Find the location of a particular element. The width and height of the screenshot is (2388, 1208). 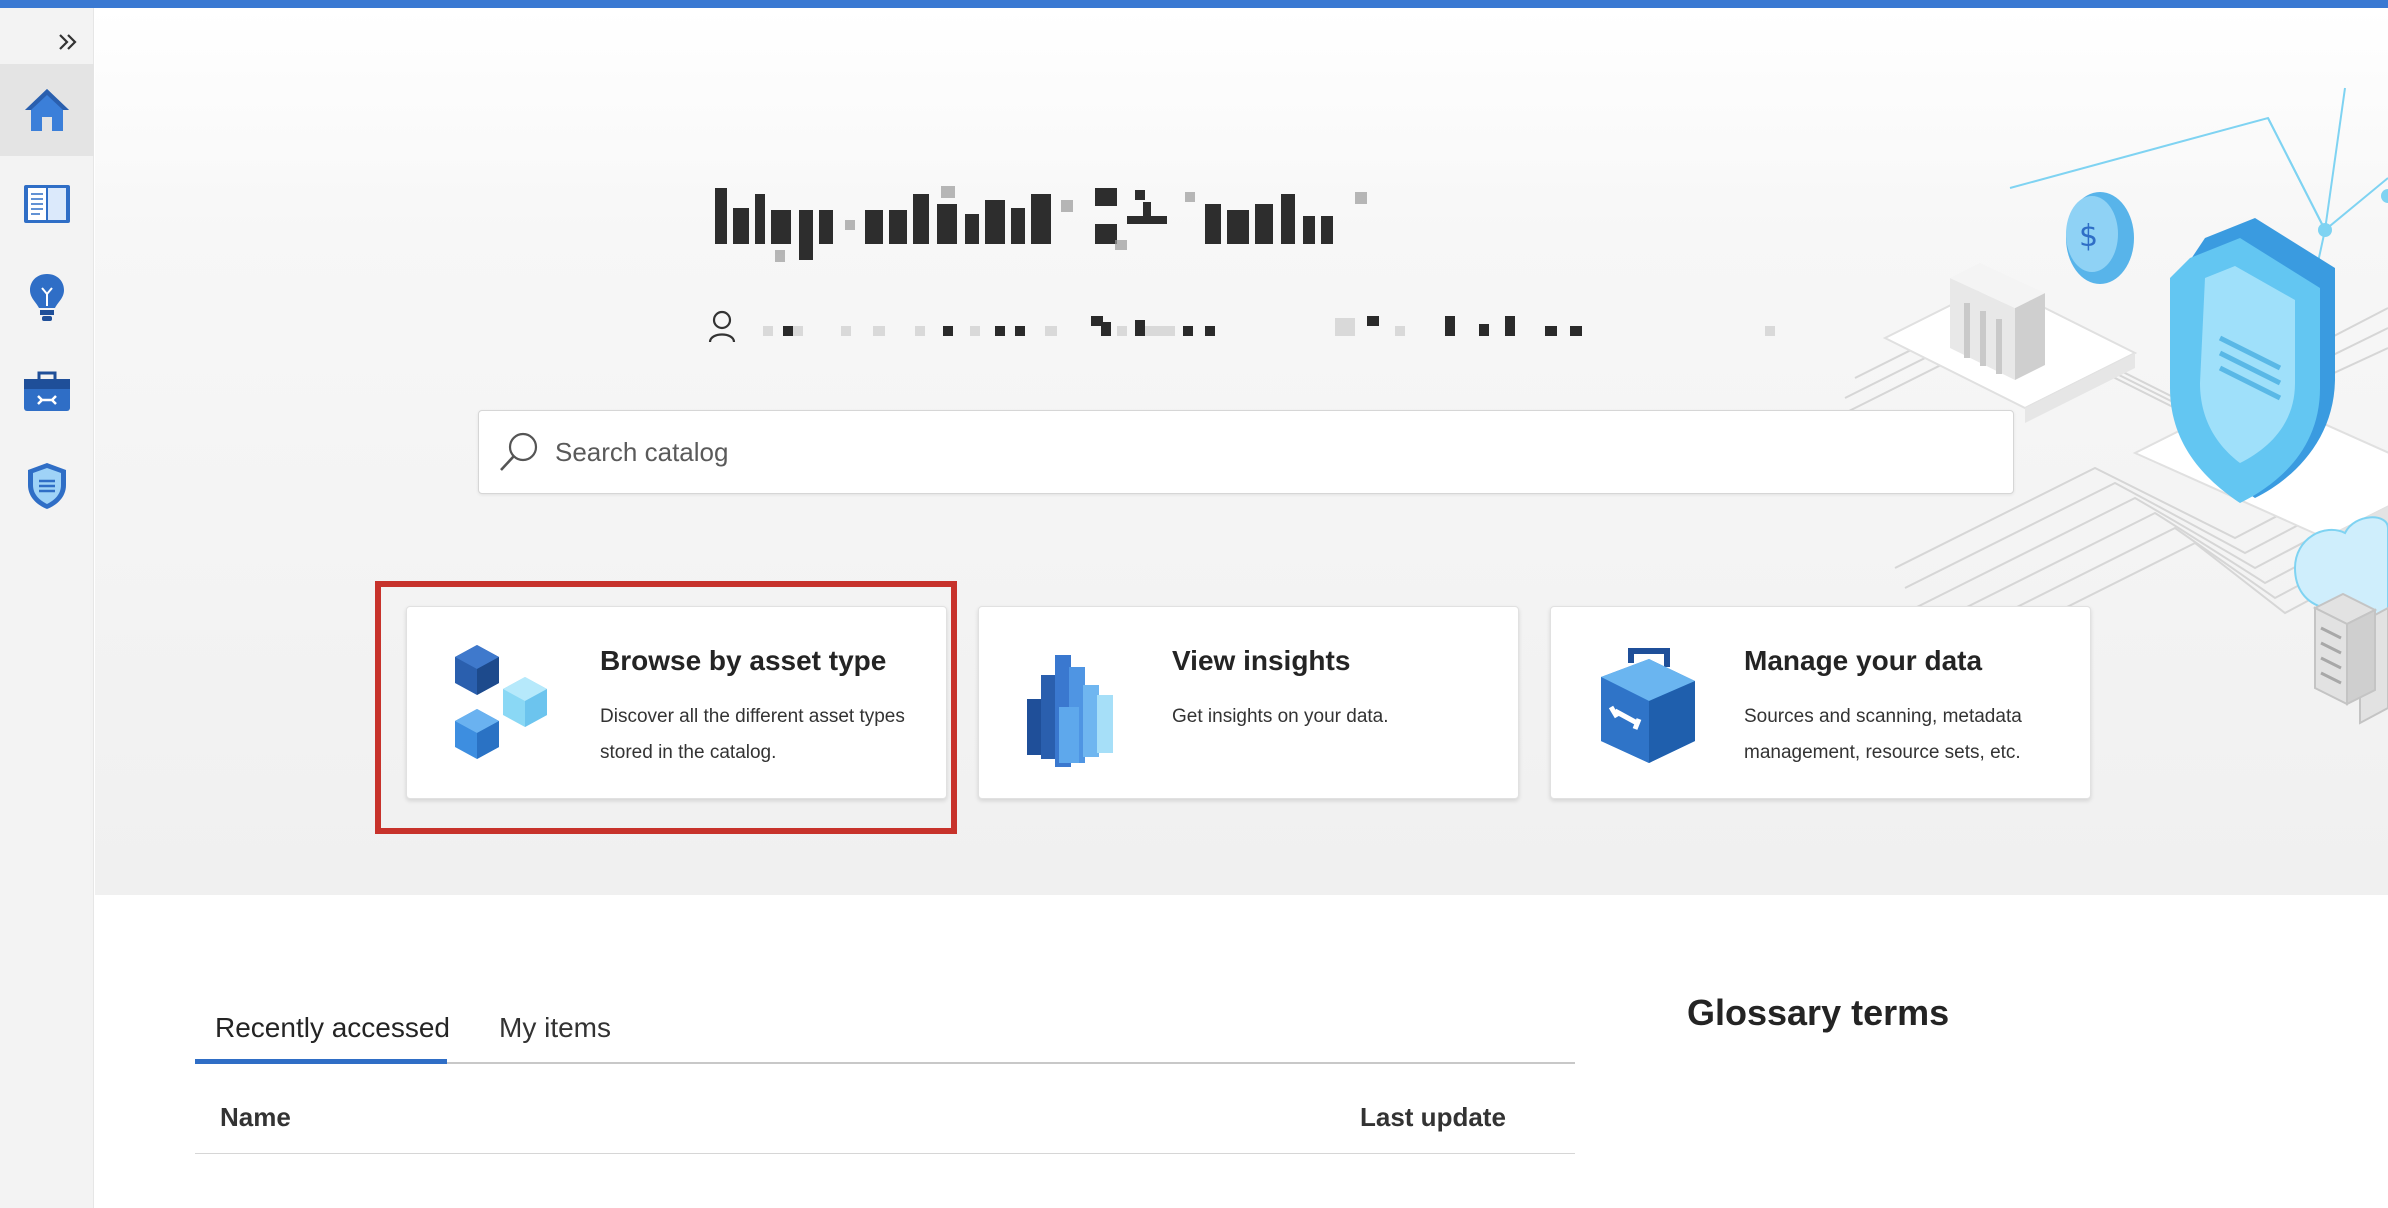

card-description: Get insights on your data. is located at coordinates (1280, 716).